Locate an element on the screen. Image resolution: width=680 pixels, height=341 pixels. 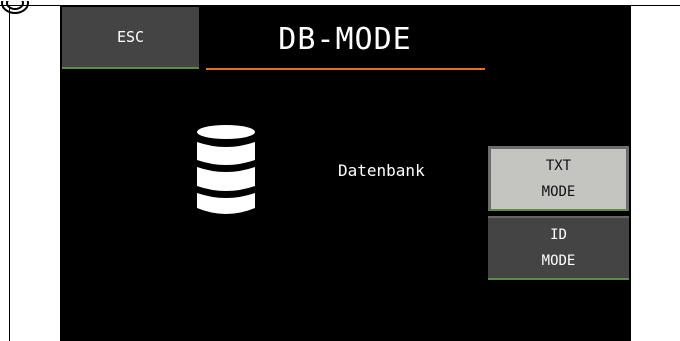
id-mode-label-line2: MODE is located at coordinates (558, 261).